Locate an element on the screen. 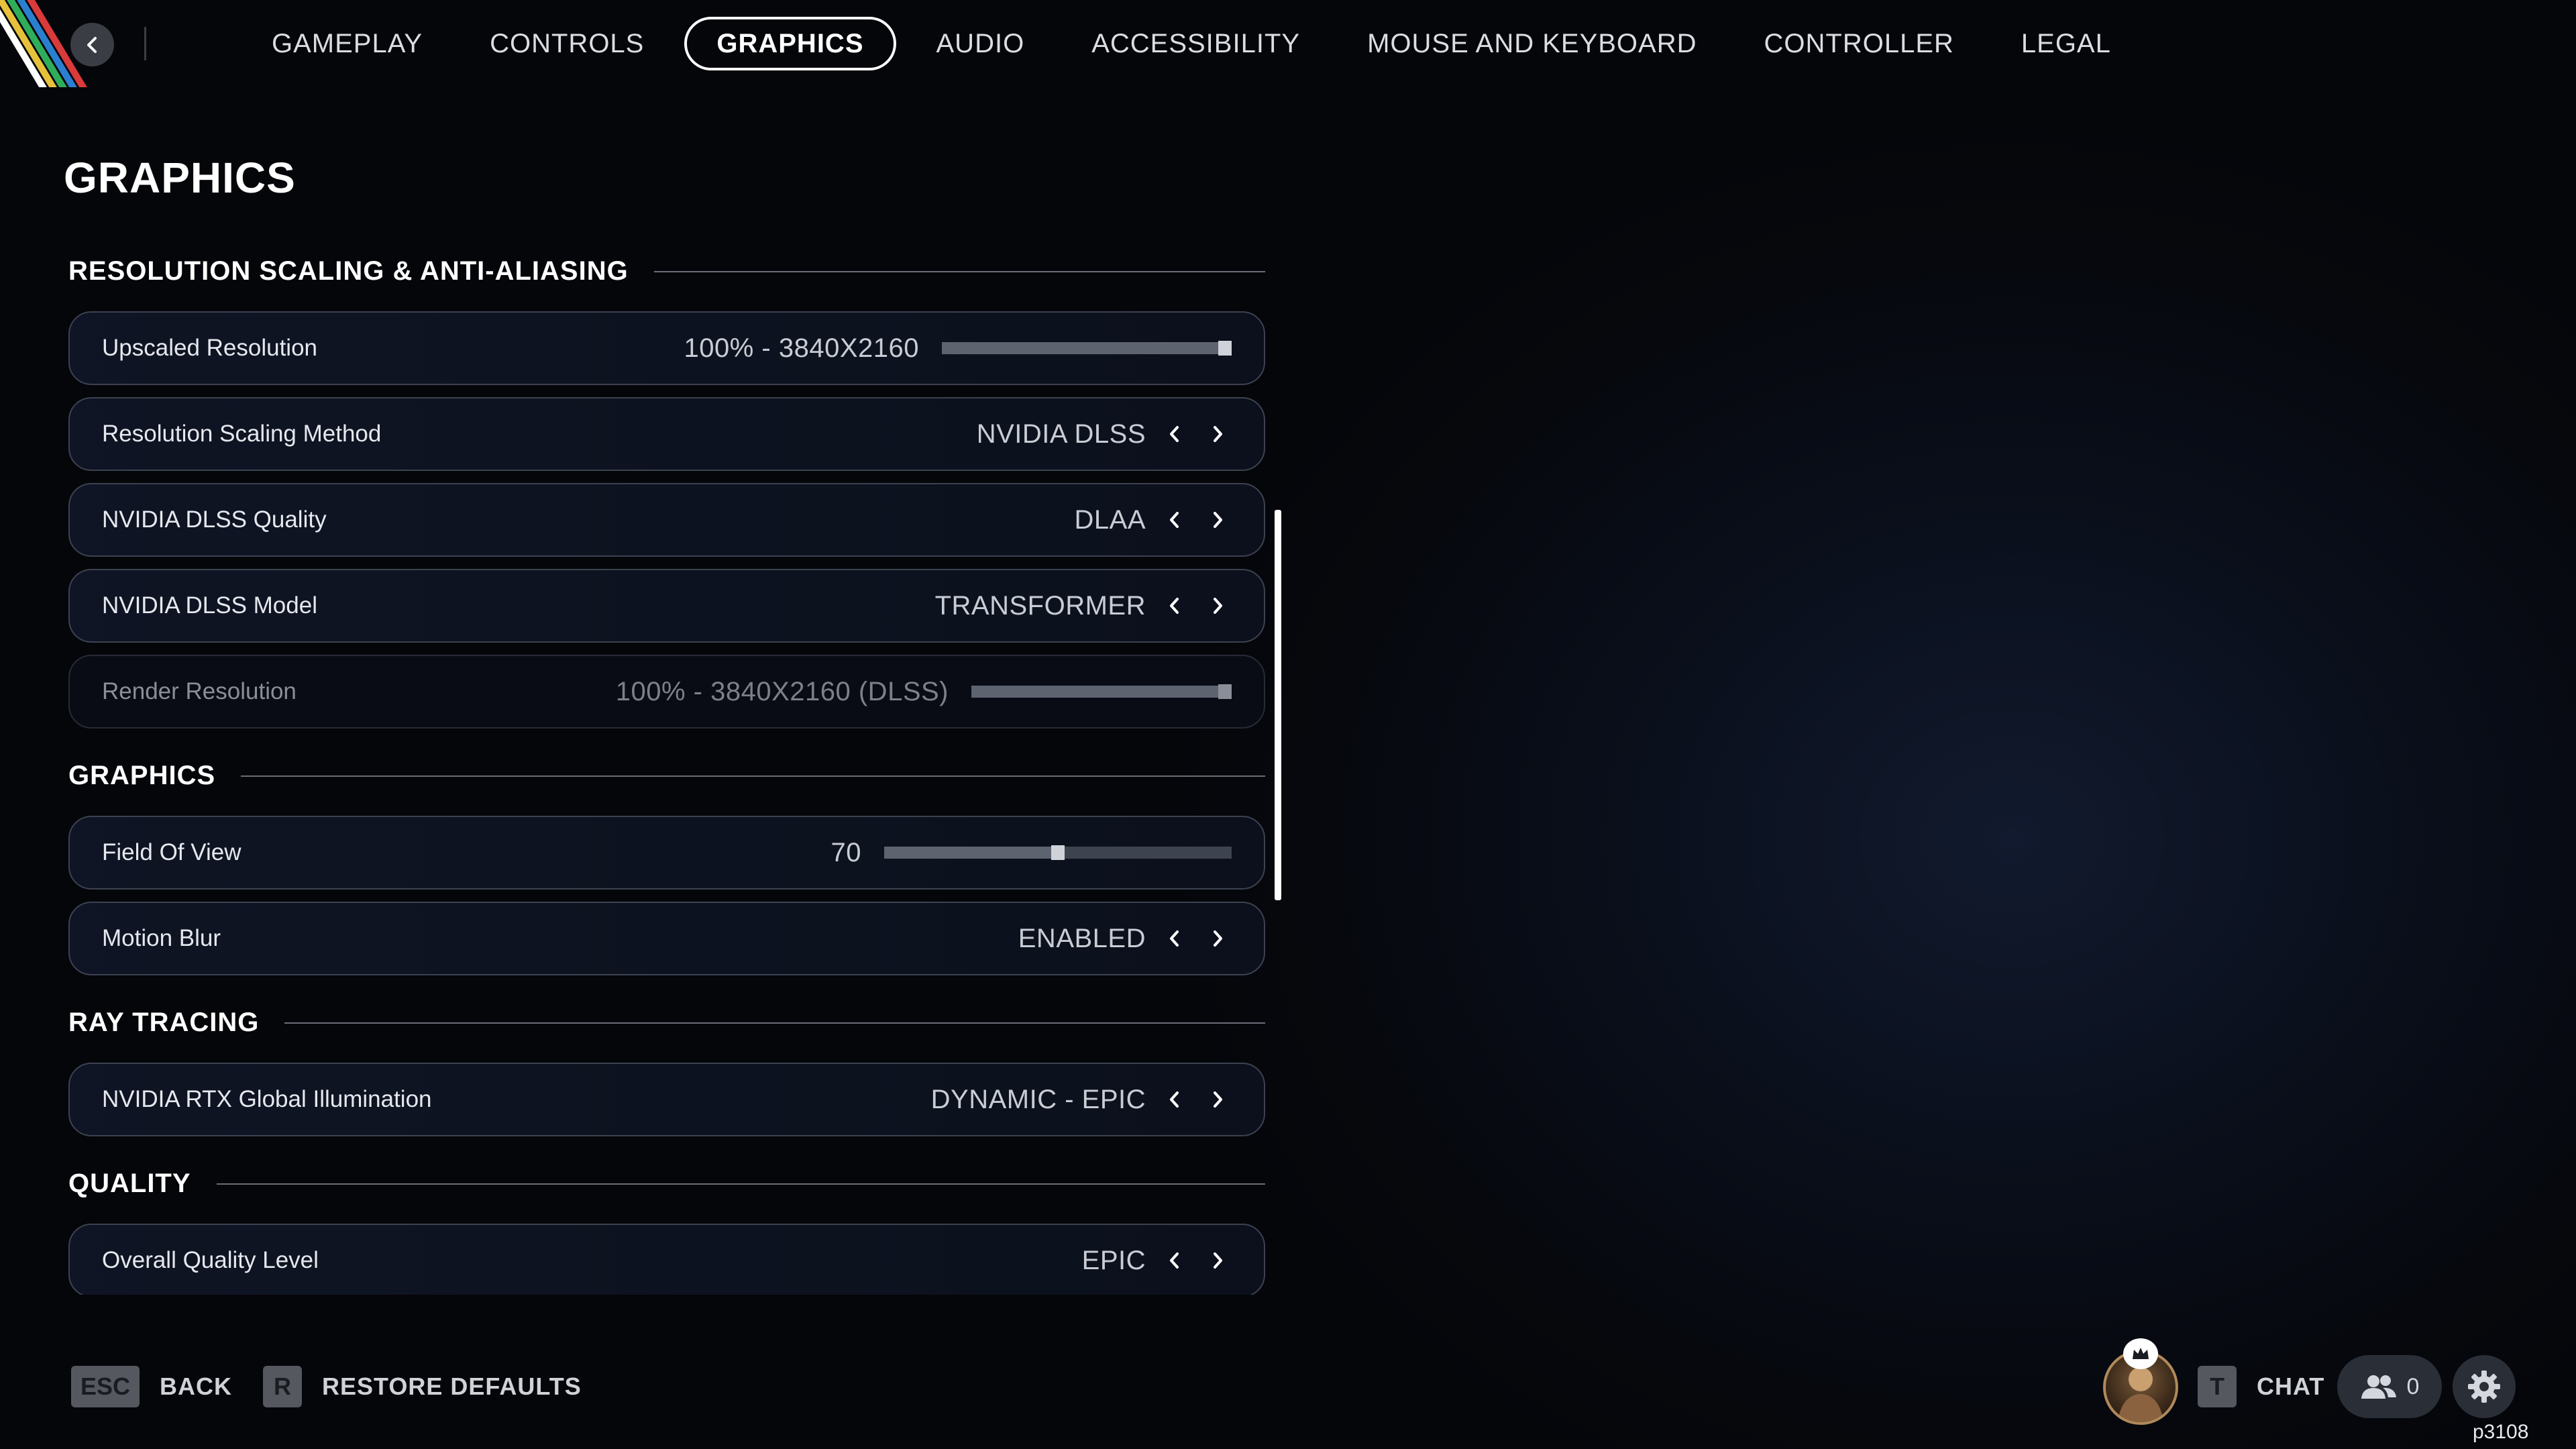  chat-hint: T CHAT is located at coordinates (2261, 1386).